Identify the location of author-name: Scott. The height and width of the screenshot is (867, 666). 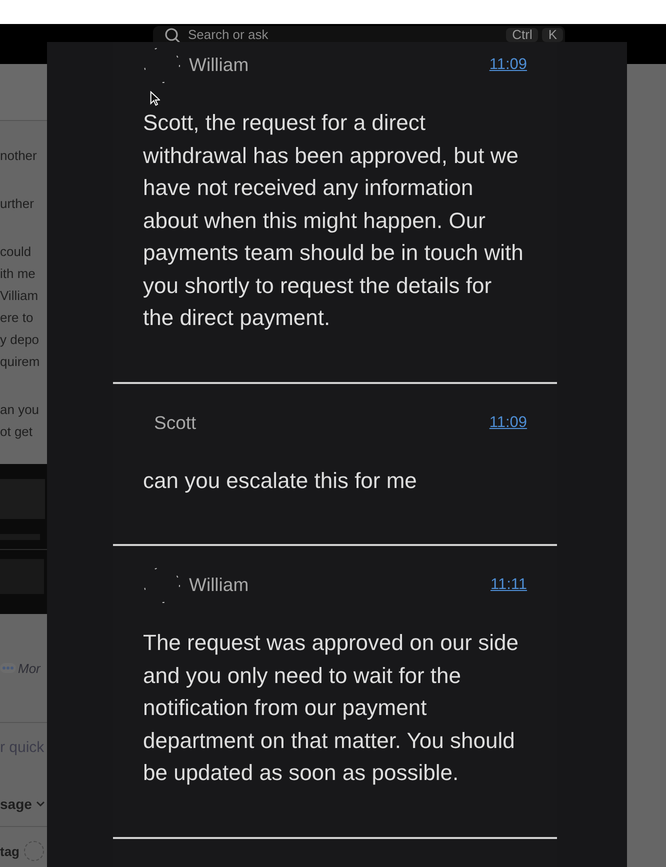
(175, 423).